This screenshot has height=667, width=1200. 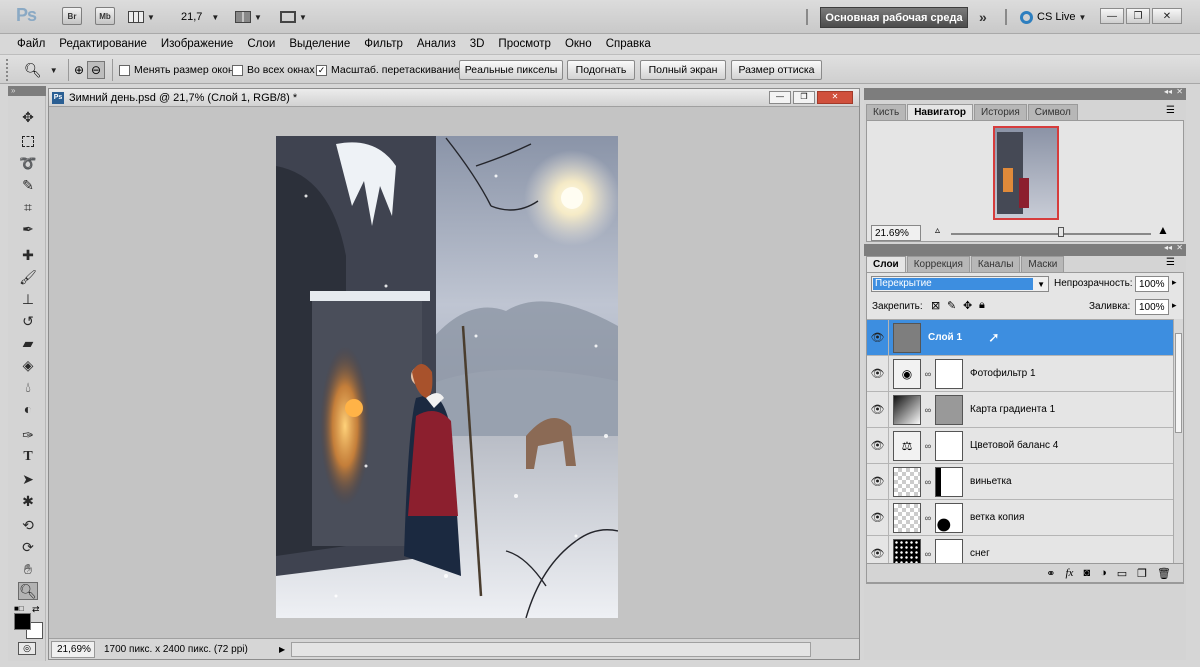 What do you see at coordinates (28, 501) in the screenshot?
I see `custom-shape-tool-icon: ✱` at bounding box center [28, 501].